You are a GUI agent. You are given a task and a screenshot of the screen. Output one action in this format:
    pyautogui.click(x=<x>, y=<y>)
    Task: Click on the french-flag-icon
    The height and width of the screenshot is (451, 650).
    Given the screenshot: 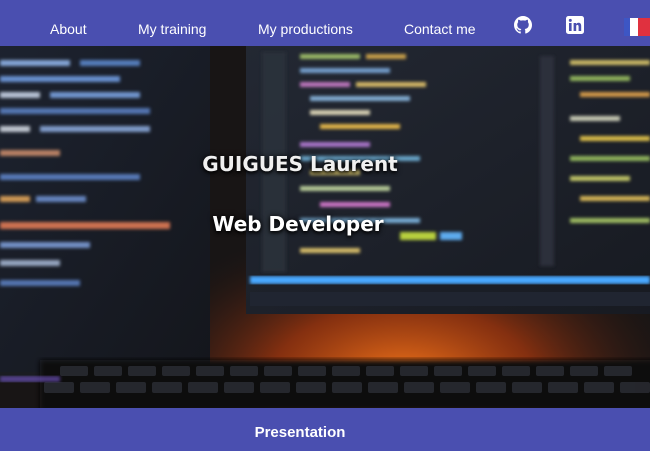 What is the action you would take?
    pyautogui.click(x=637, y=27)
    